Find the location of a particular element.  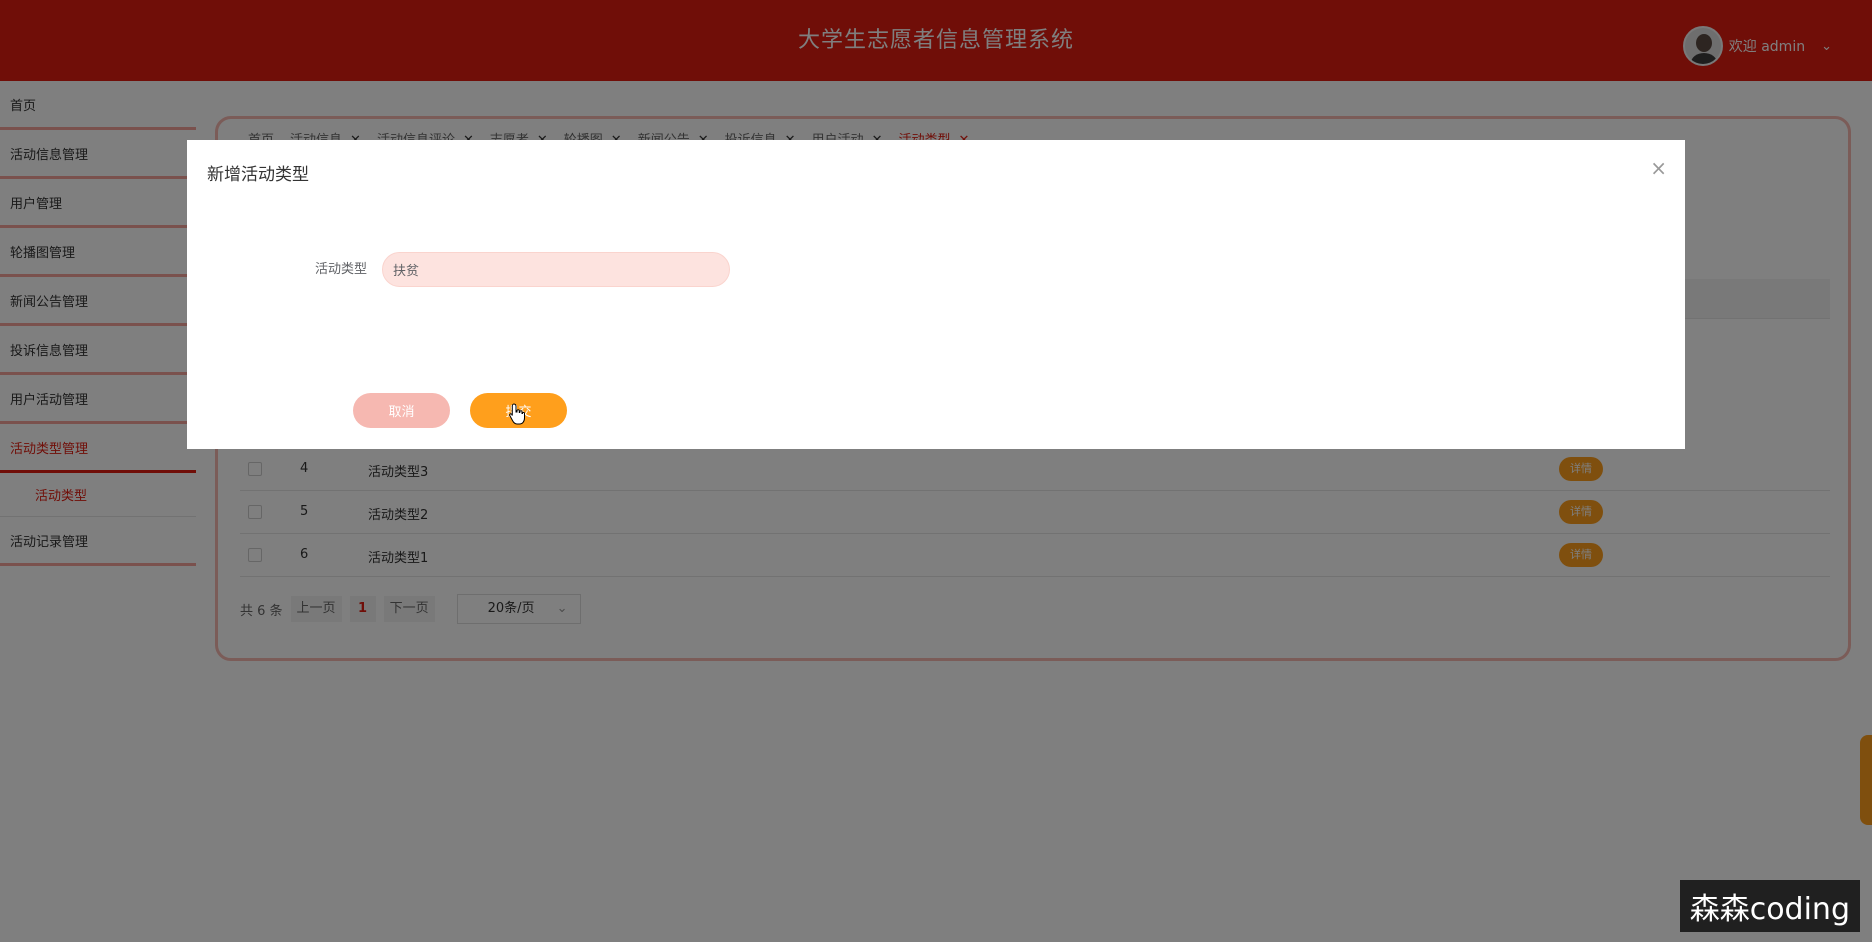

close-icon: × is located at coordinates (1658, 168).